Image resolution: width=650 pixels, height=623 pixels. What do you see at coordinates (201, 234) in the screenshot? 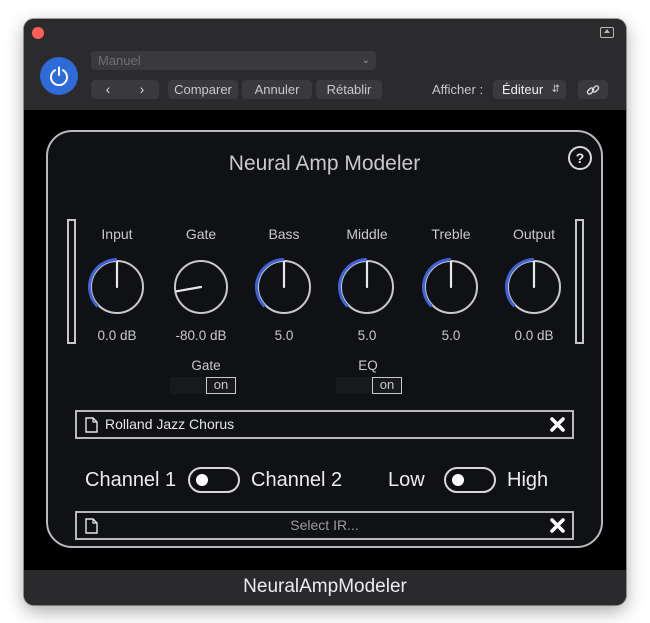
I see `knob-label: Gate` at bounding box center [201, 234].